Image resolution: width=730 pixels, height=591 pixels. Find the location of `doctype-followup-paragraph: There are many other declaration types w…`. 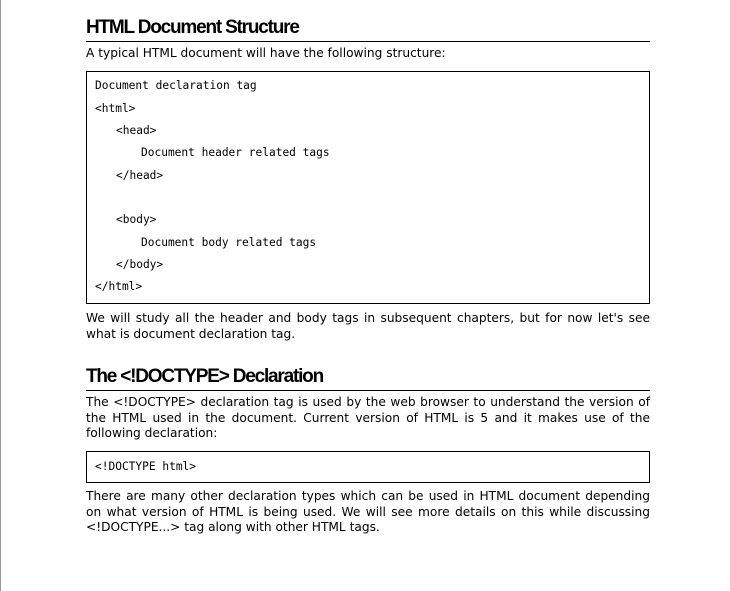

doctype-followup-paragraph: There are many other declaration types w… is located at coordinates (368, 511).